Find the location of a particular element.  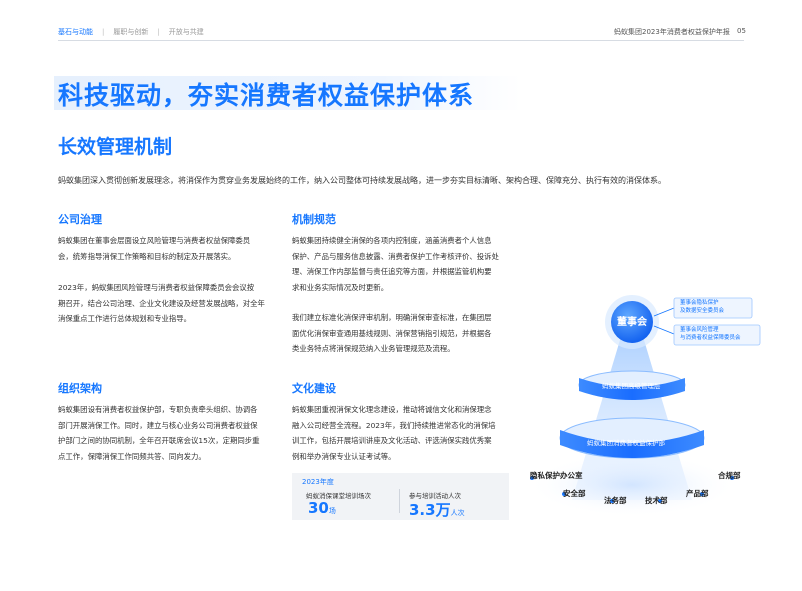

organization-heading: 组织架构 is located at coordinates (80, 388).